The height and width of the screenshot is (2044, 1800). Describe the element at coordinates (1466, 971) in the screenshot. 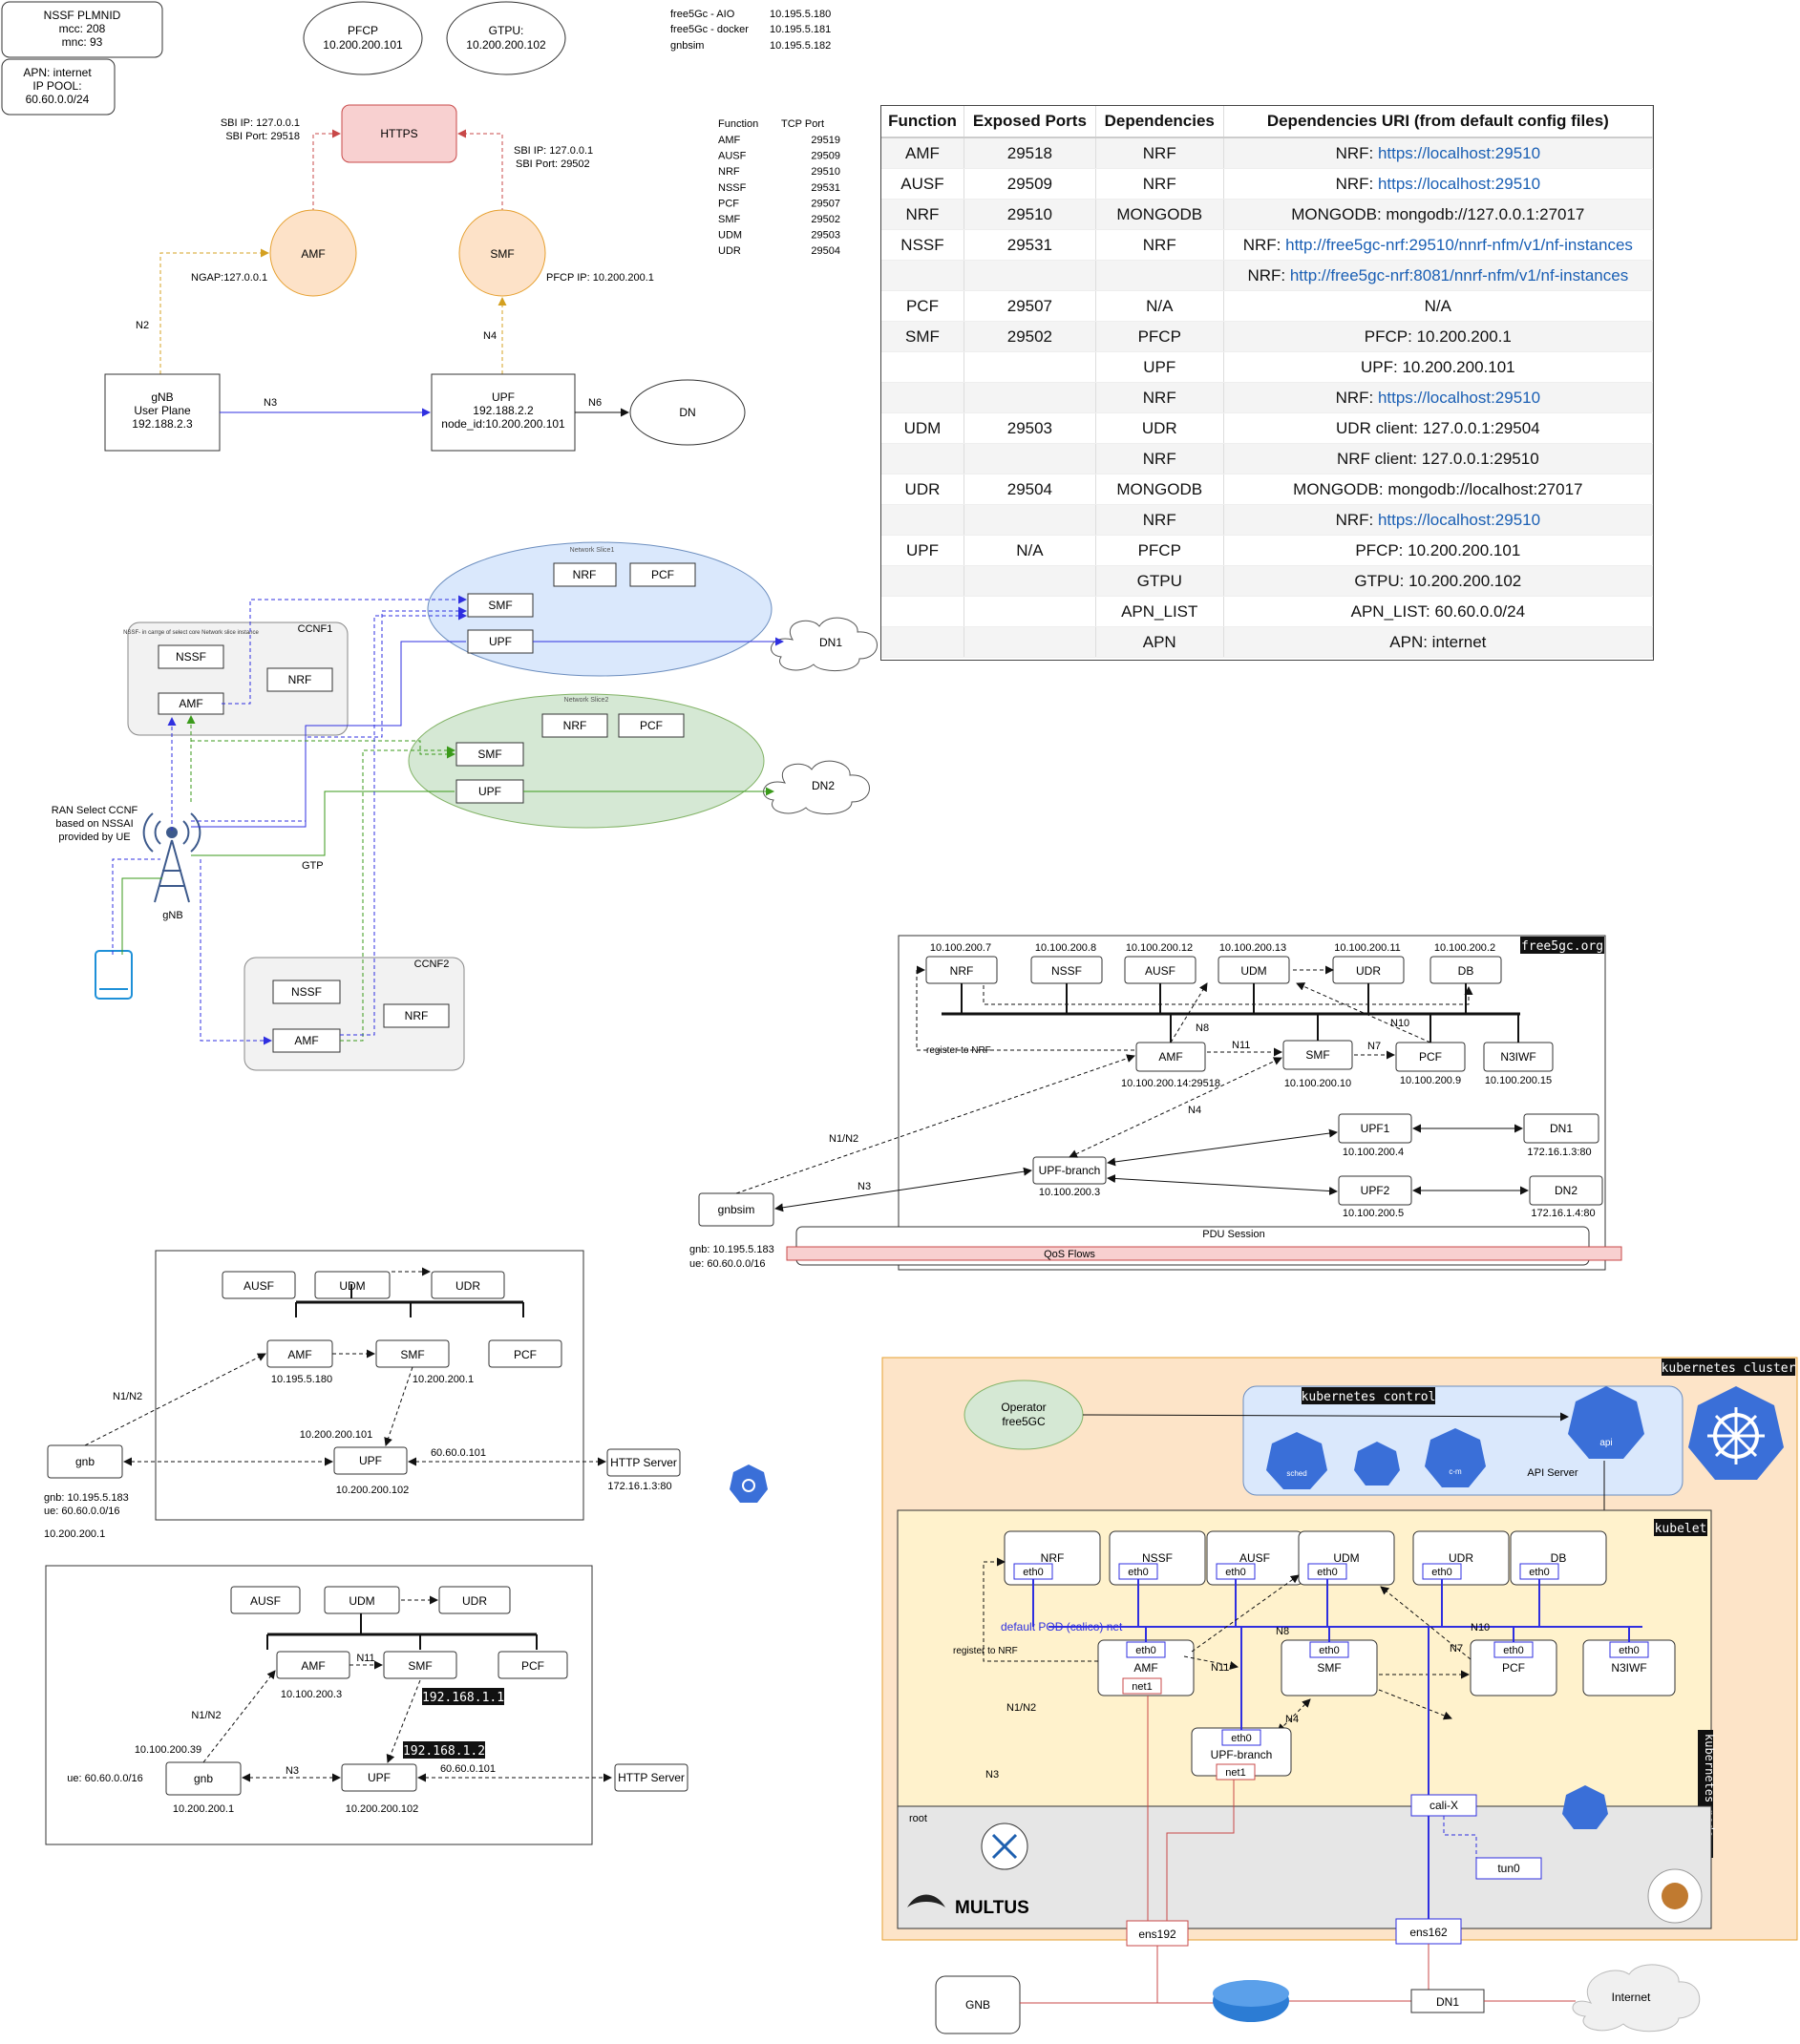

I see `topo-nf-5-label: DB` at that location.